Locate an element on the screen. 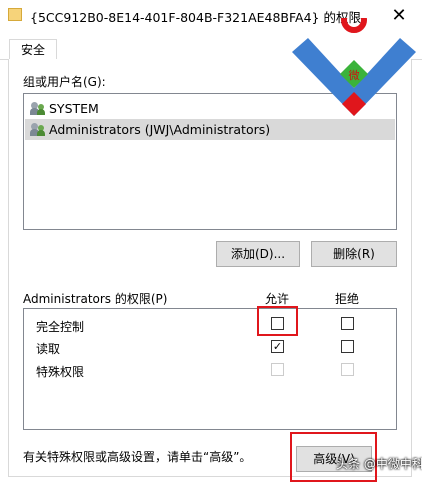 Image resolution: width=422 pixels, height=485 pixels. read-deny-checkbox is located at coordinates (347, 346).